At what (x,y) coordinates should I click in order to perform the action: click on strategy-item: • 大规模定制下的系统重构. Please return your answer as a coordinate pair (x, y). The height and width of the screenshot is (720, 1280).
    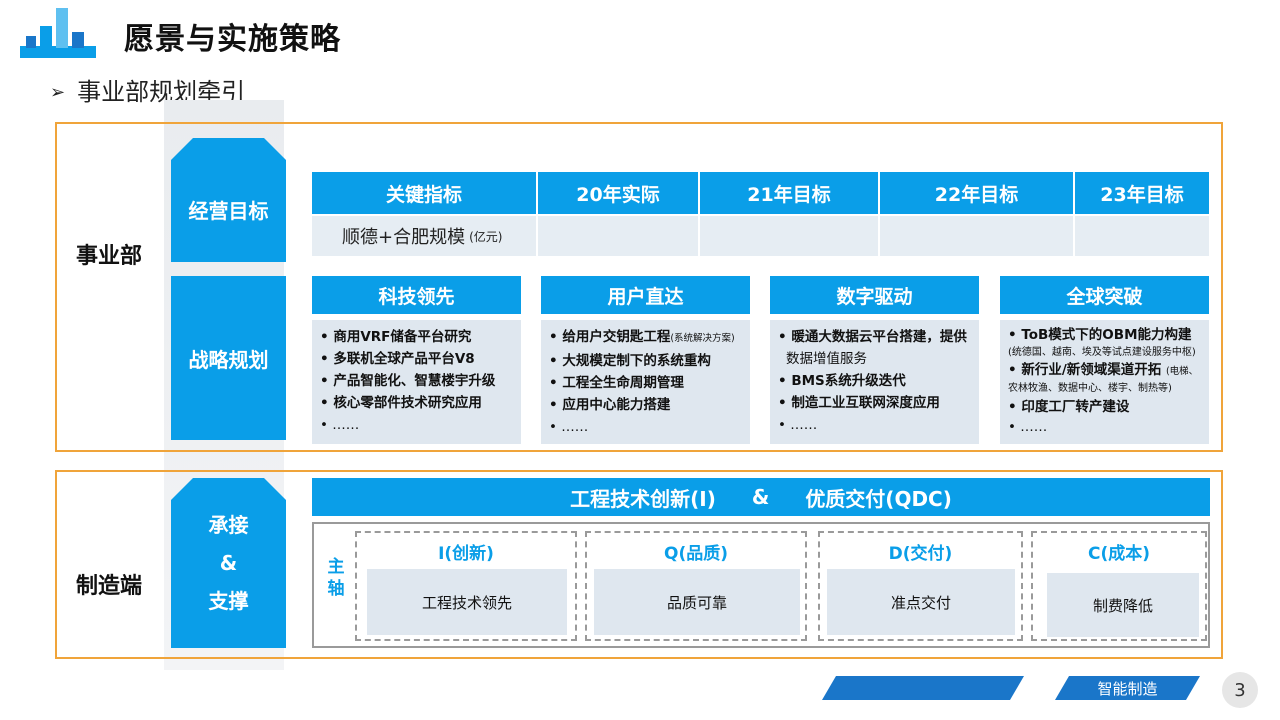
    Looking at the image, I should click on (630, 361).